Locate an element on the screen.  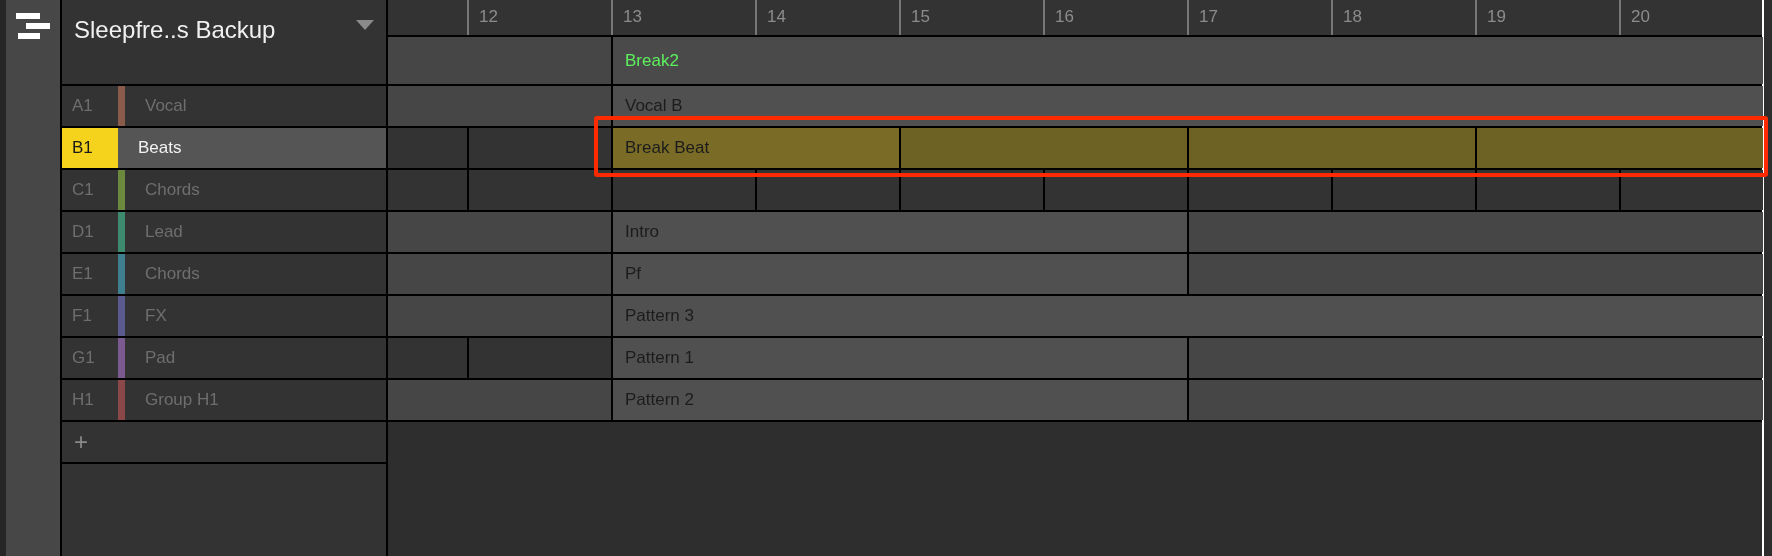
group-row: B1 Beats is located at coordinates (224, 149).